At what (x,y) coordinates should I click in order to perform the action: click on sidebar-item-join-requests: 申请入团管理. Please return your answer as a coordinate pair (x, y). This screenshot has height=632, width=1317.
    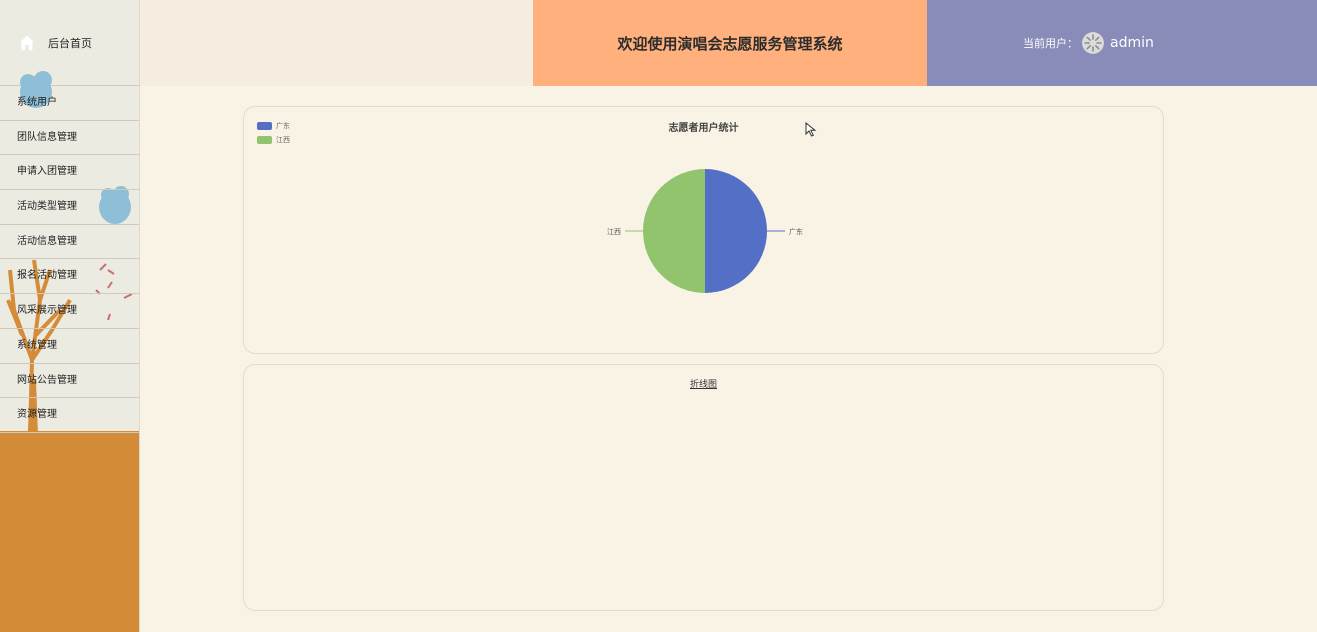
    Looking at the image, I should click on (69, 173).